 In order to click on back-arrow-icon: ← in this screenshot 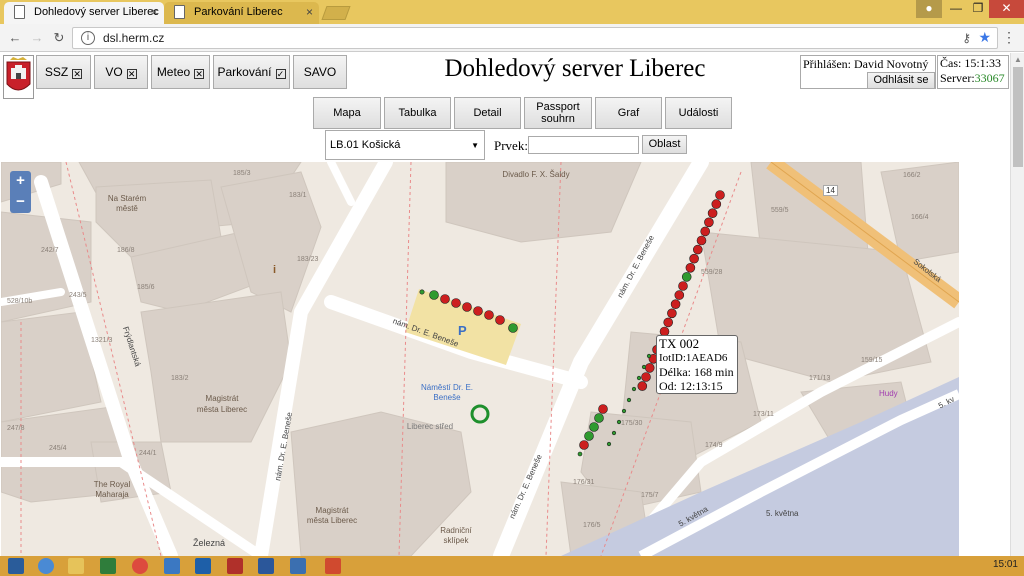, I will do `click(15, 38)`.